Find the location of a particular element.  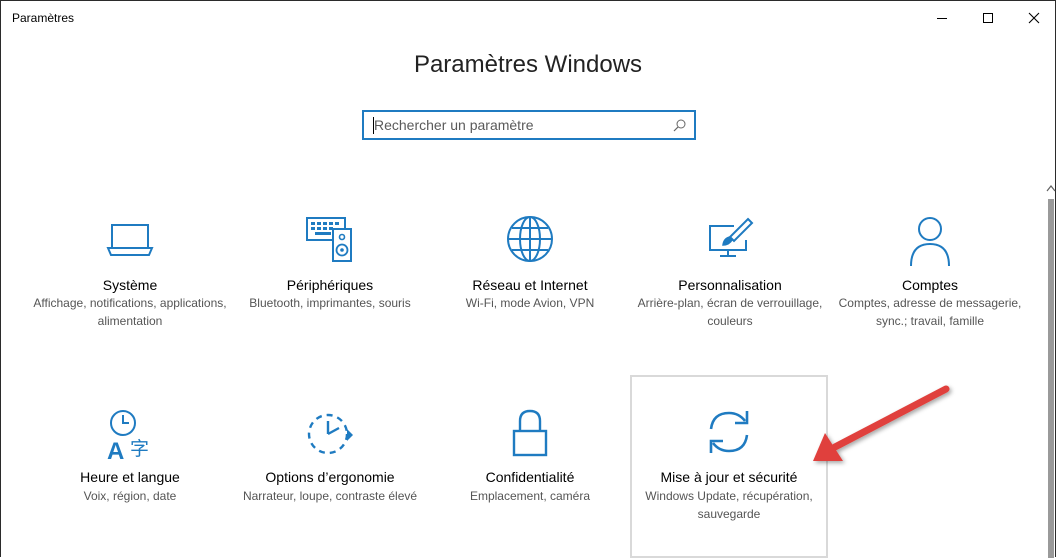

tile-label: Périphériques is located at coordinates (330, 285).